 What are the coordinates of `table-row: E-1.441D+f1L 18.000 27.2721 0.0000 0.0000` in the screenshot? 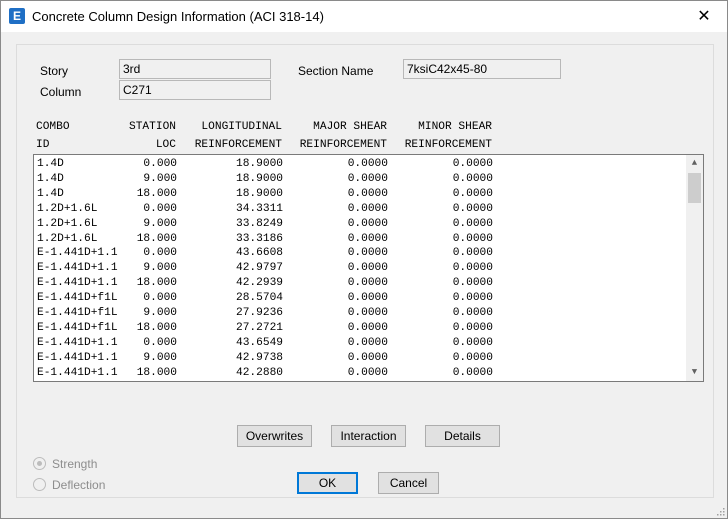 It's located at (359, 328).